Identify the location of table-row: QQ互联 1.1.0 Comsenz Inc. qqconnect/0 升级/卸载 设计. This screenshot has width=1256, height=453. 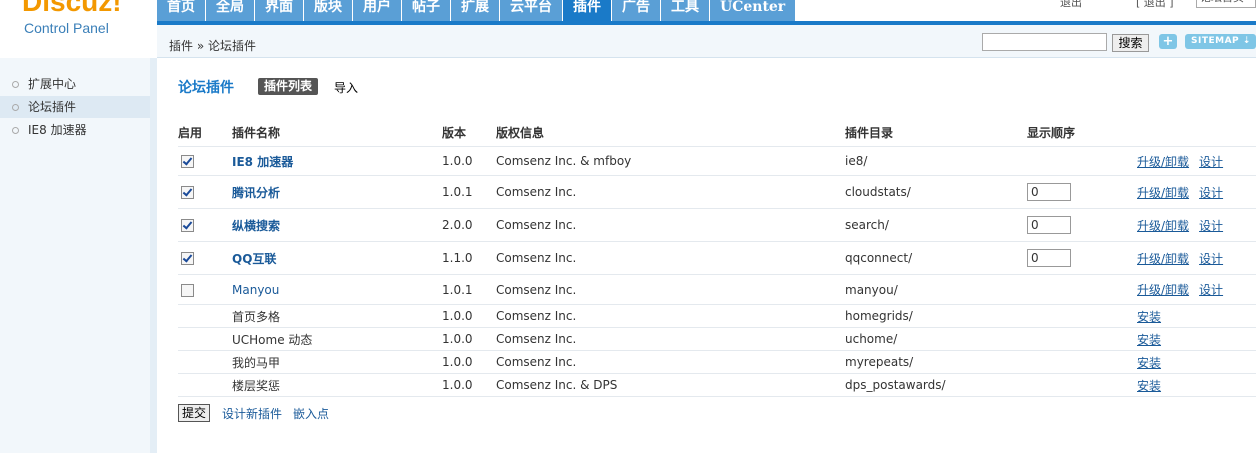
(717, 258).